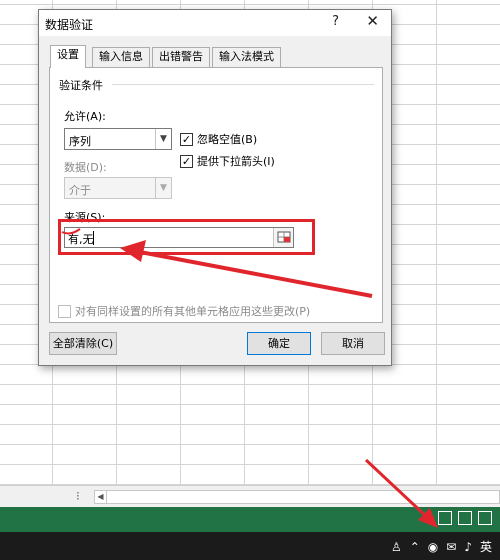 This screenshot has height=560, width=500. I want to click on apply-all-row: 对有同样设置的所有其他单元格应用这些更改(P), so click(184, 311).